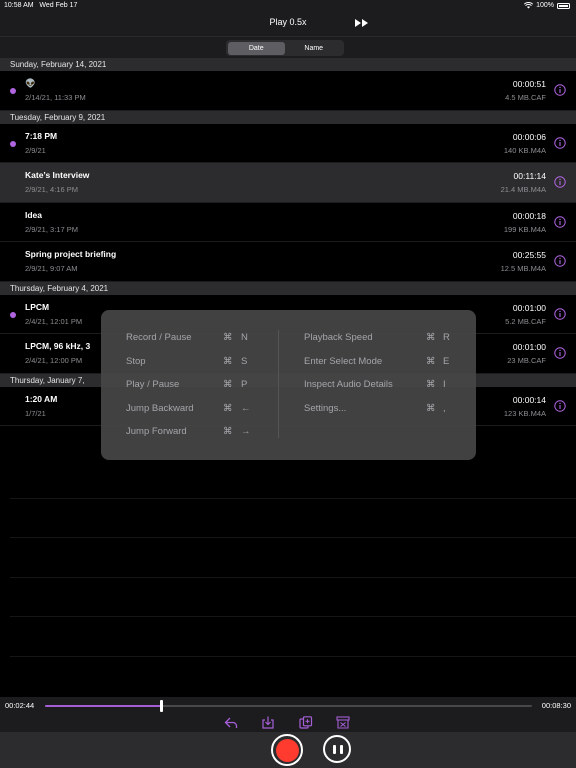 The image size is (576, 768). What do you see at coordinates (246, 431) in the screenshot?
I see `shortcut-key: →` at bounding box center [246, 431].